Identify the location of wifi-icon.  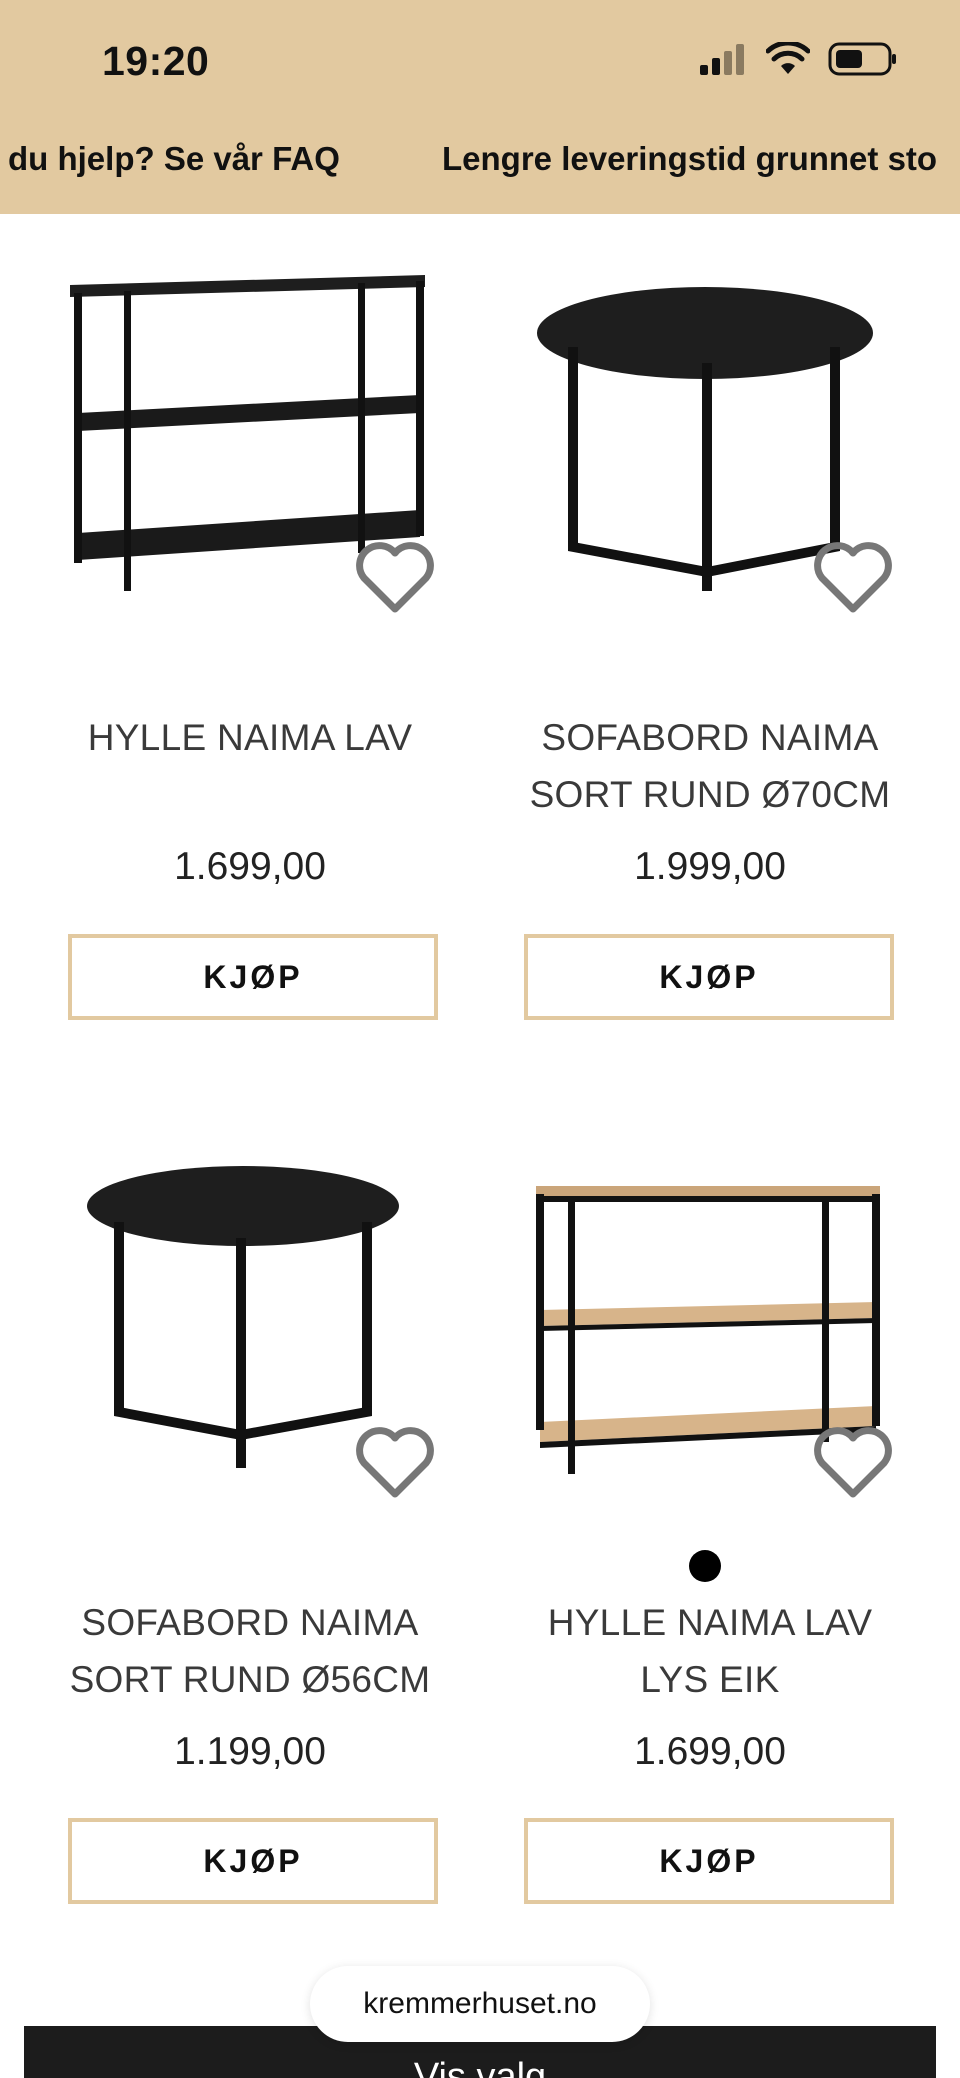
(788, 58).